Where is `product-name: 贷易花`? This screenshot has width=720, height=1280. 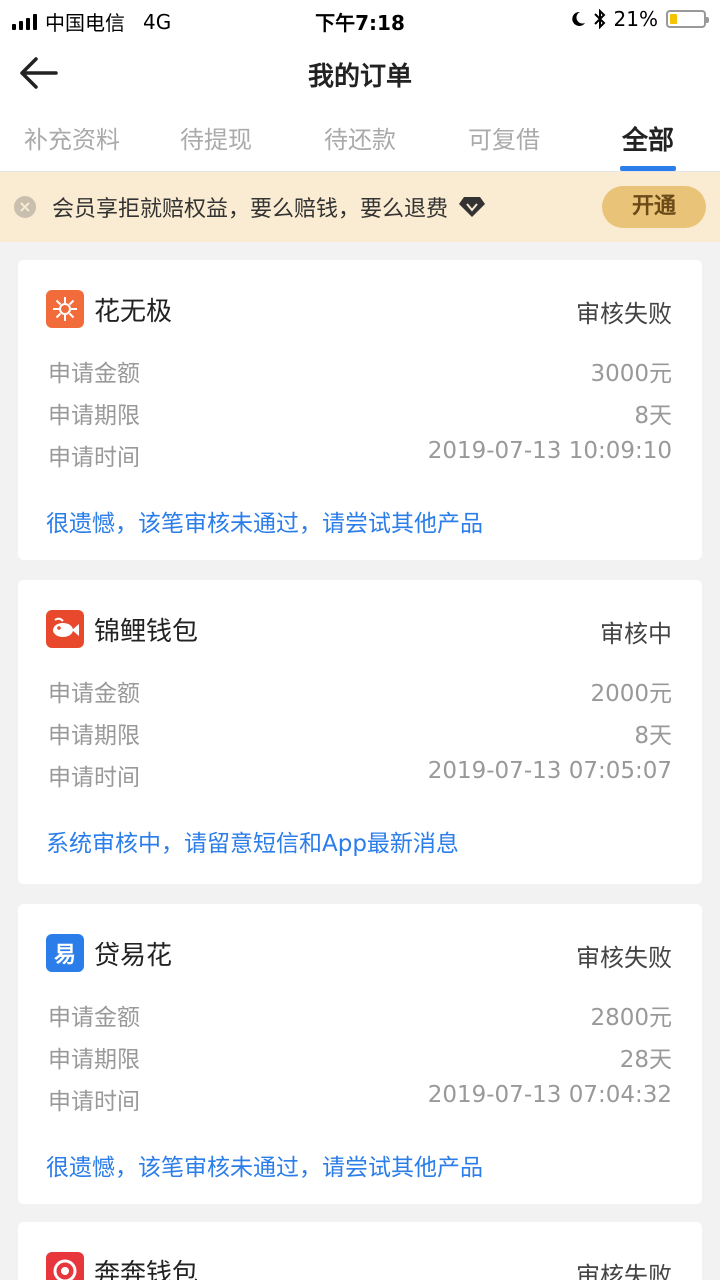 product-name: 贷易花 is located at coordinates (133, 955).